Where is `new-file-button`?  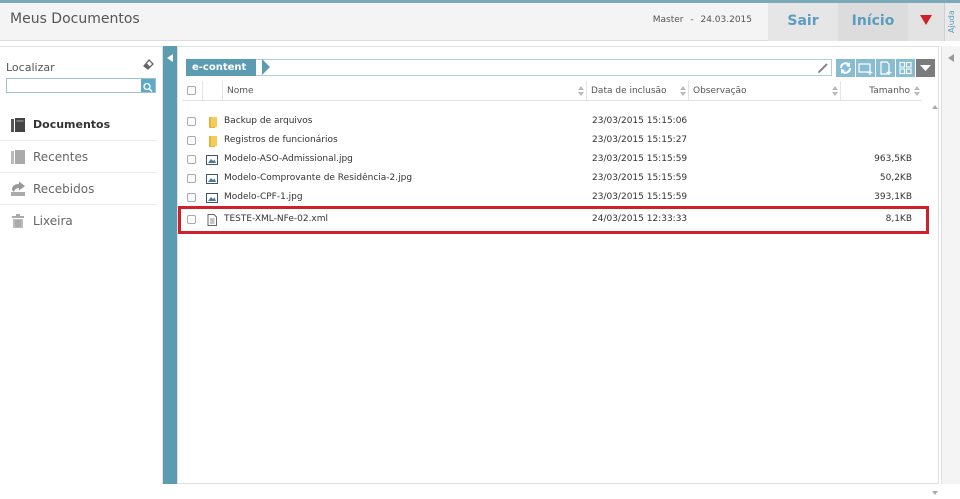
new-file-button is located at coordinates (885, 68).